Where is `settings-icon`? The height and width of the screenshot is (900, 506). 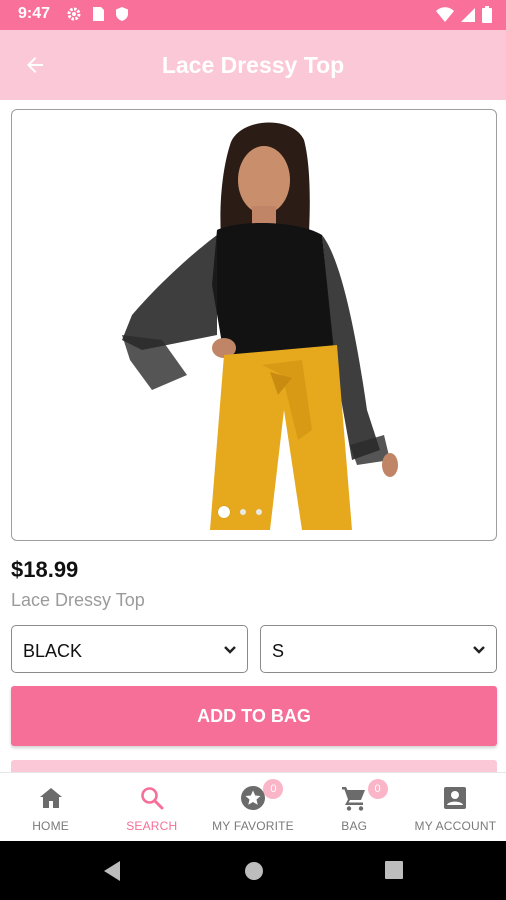 settings-icon is located at coordinates (74, 16).